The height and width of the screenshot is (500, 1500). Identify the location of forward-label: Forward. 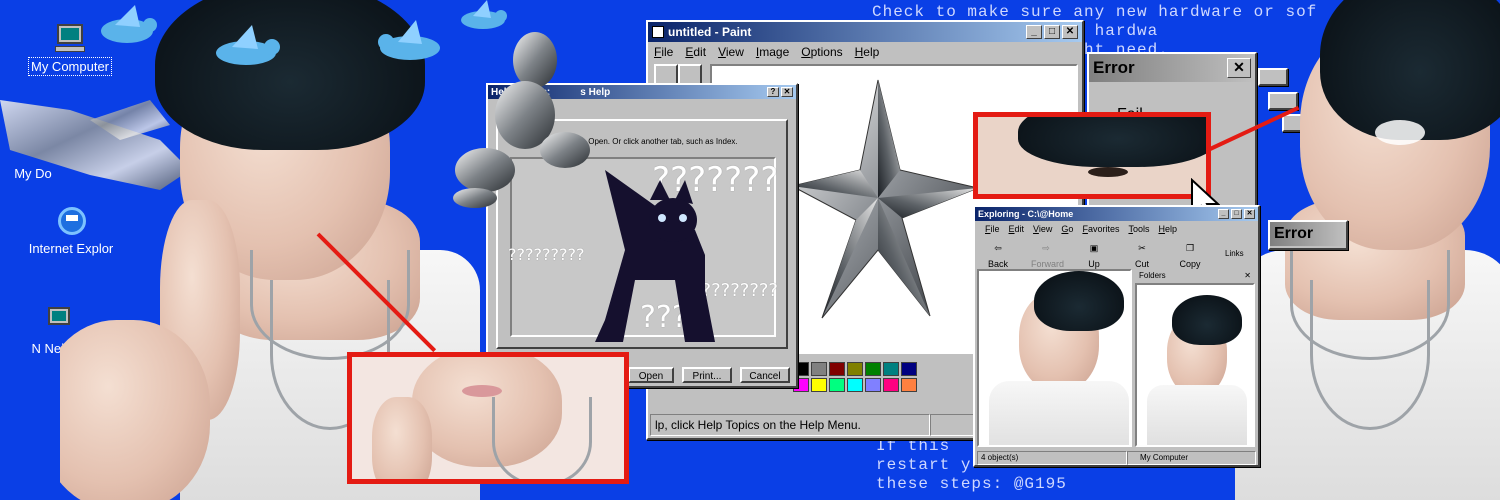
(1048, 264).